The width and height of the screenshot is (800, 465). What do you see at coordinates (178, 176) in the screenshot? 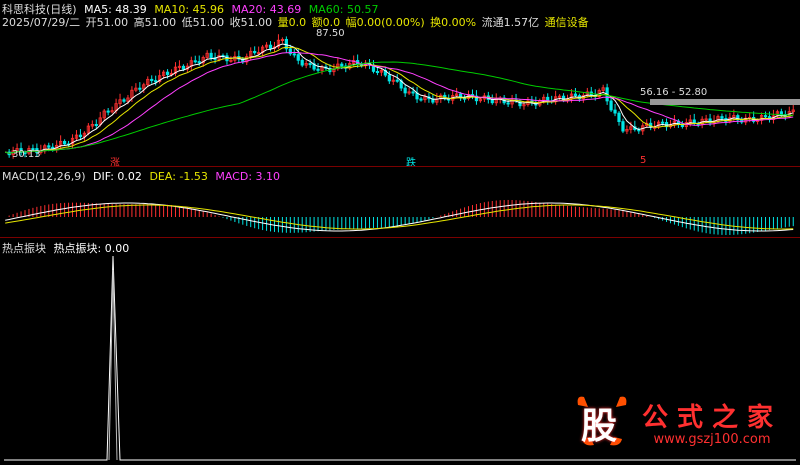
I see `dea-label: DEA: -1.53` at bounding box center [178, 176].